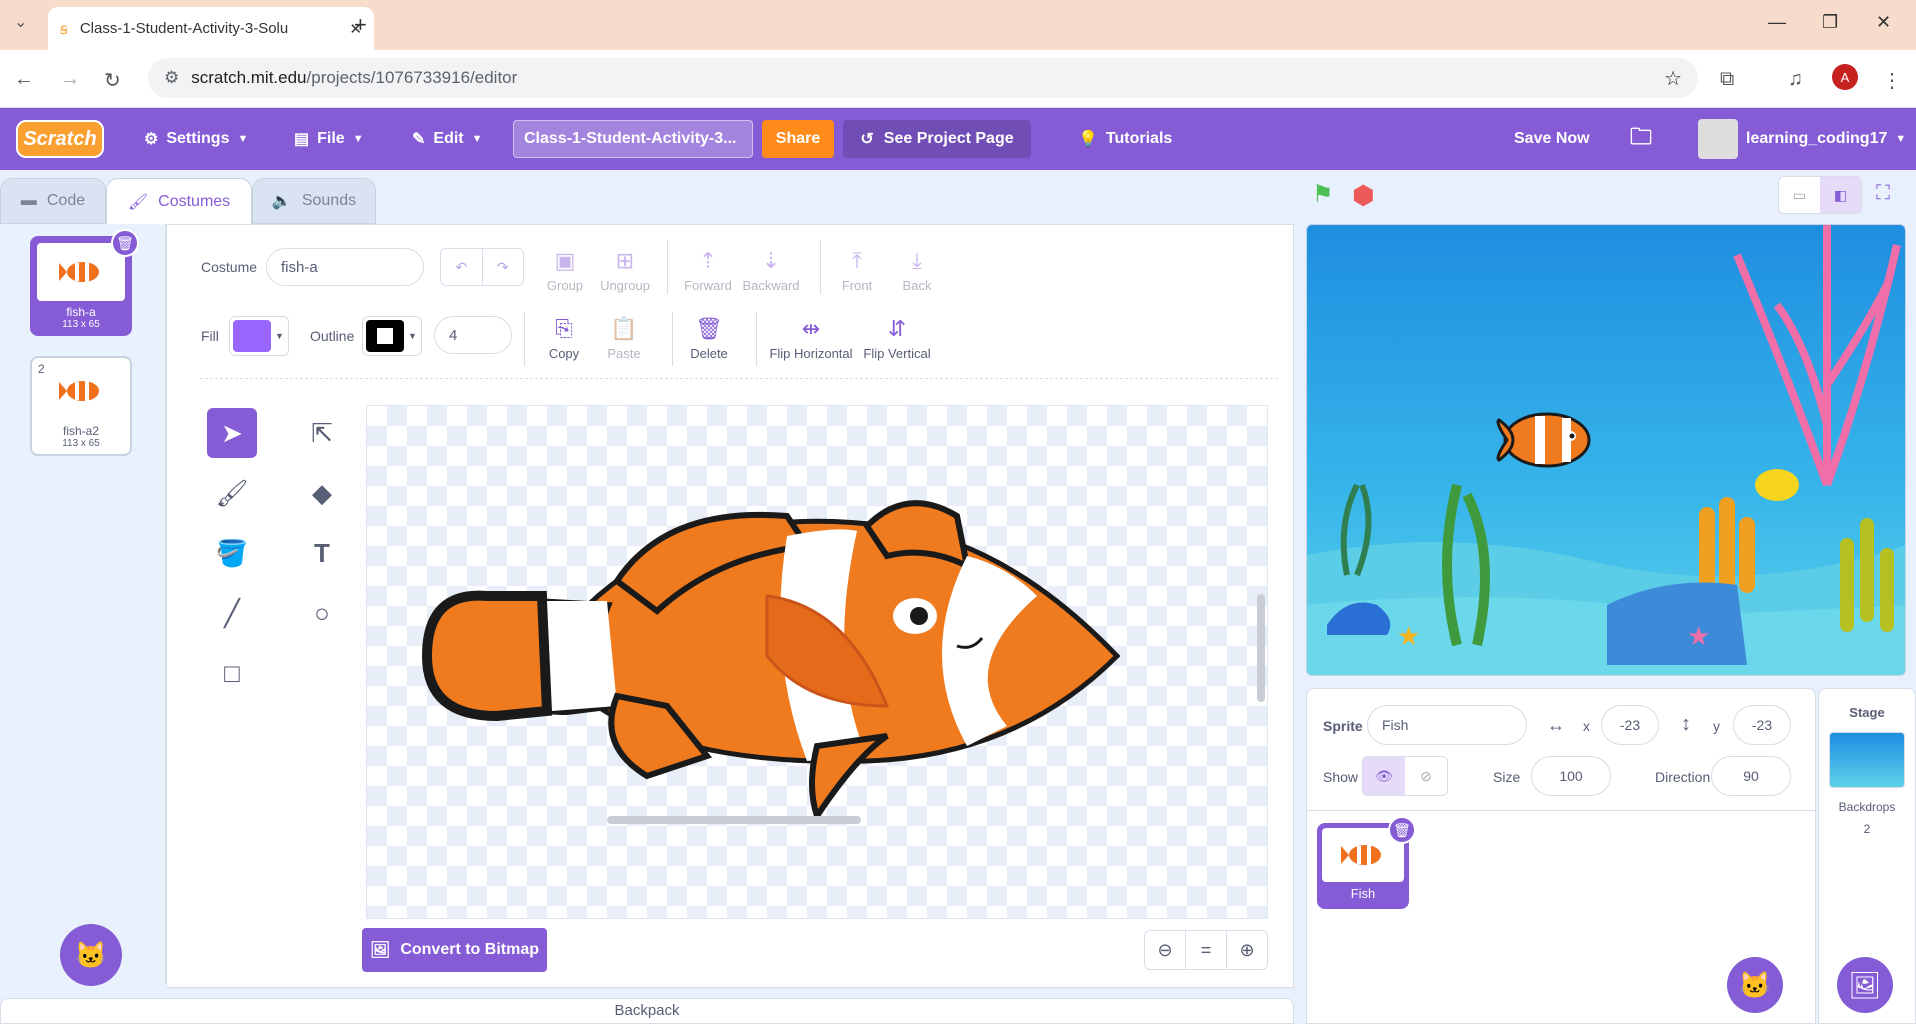 This screenshot has height=1024, width=1916. Describe the element at coordinates (1673, 78) in the screenshot. I see `bookmark-star-icon: ☆` at that location.